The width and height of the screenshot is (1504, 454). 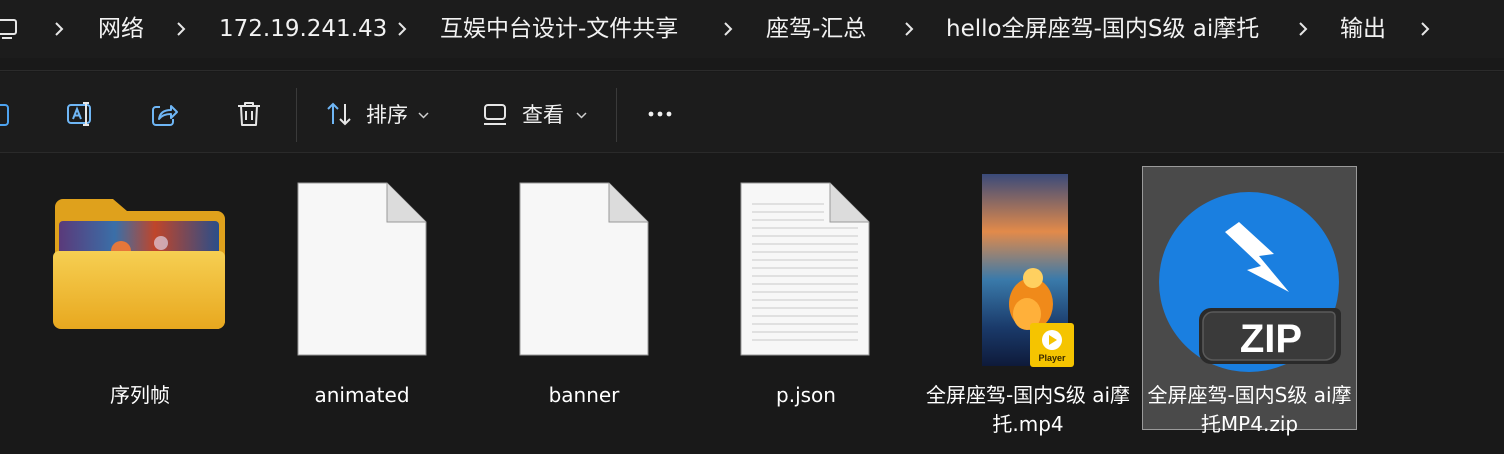 I want to click on breadcrumb-item-output: 输出, so click(x=1363, y=29).